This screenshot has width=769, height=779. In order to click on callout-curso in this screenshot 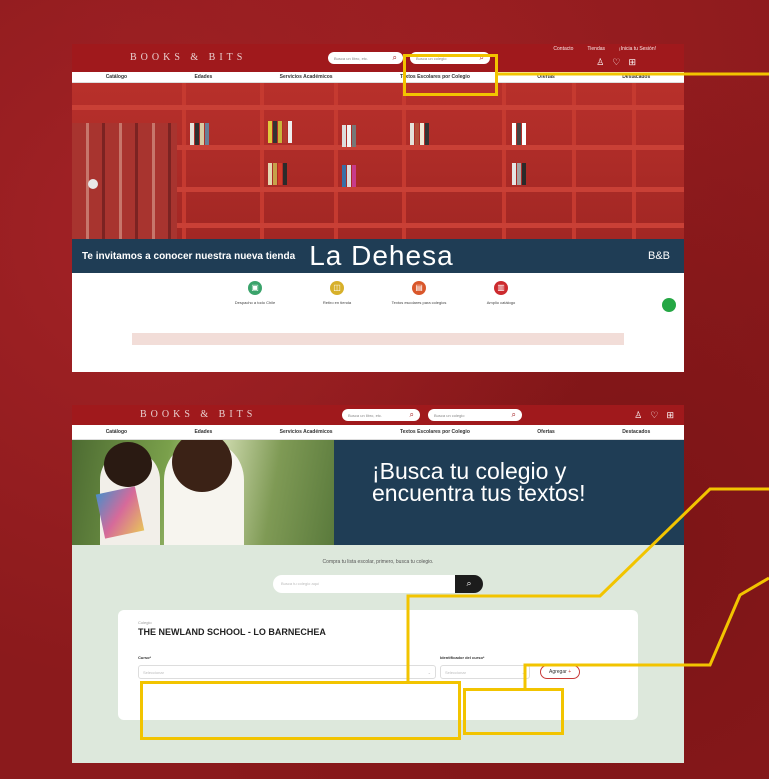, I will do `click(300, 710)`.